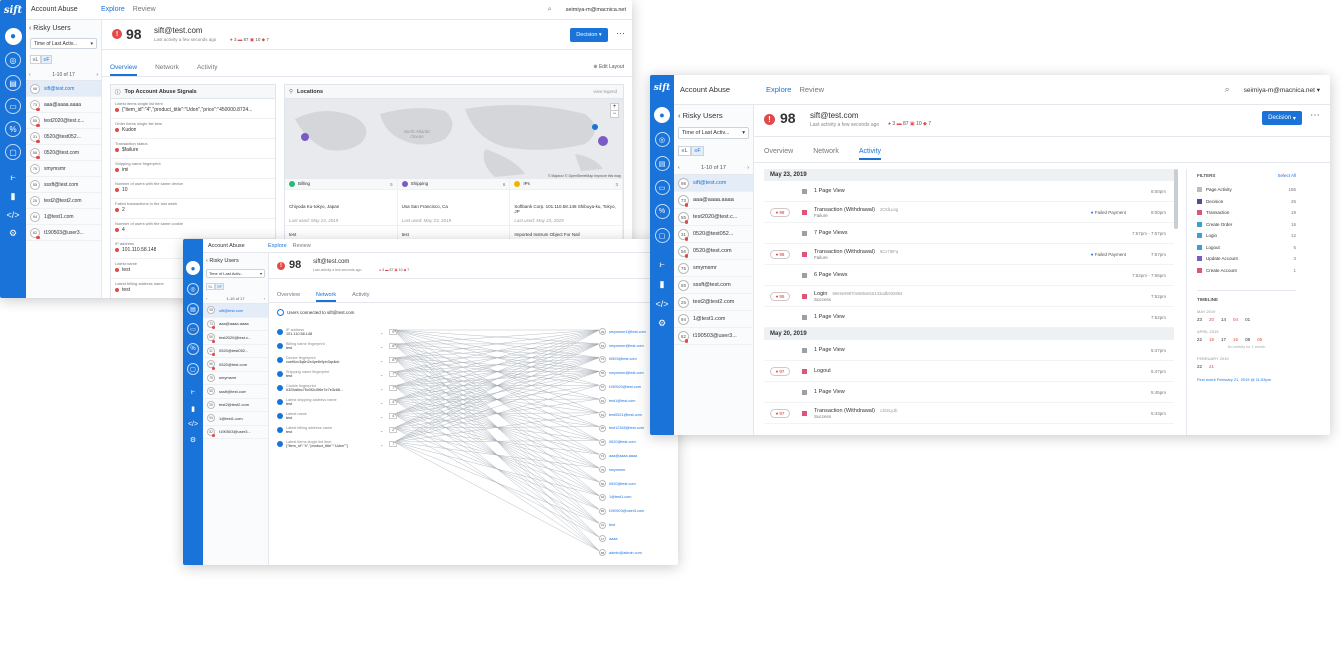 The height and width of the screenshot is (662, 1341). I want to click on network-attribute-row: IP address 101.110.58.148 ⌄ 9, so click(342, 332).